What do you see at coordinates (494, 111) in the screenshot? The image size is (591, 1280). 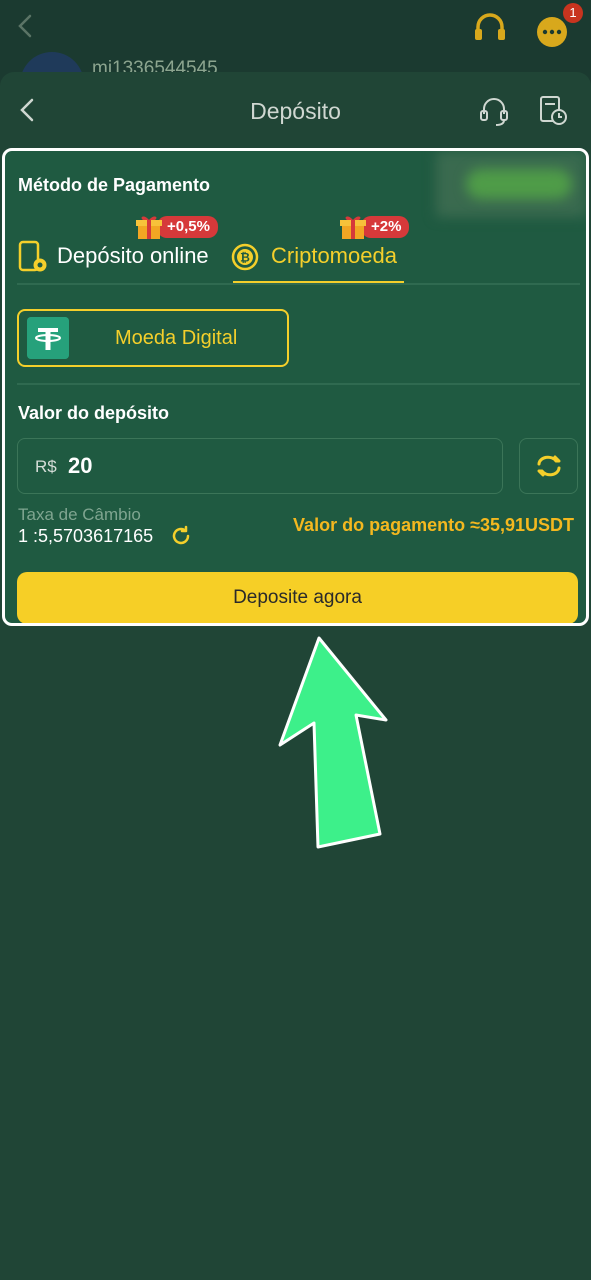 I see `support-icon` at bounding box center [494, 111].